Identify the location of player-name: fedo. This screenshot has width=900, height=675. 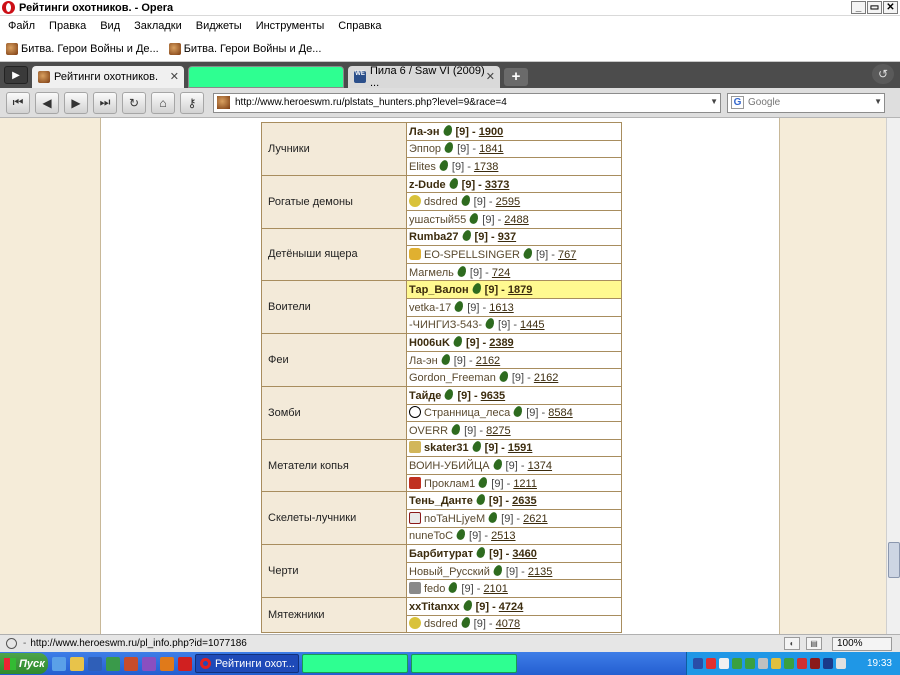
(434, 589).